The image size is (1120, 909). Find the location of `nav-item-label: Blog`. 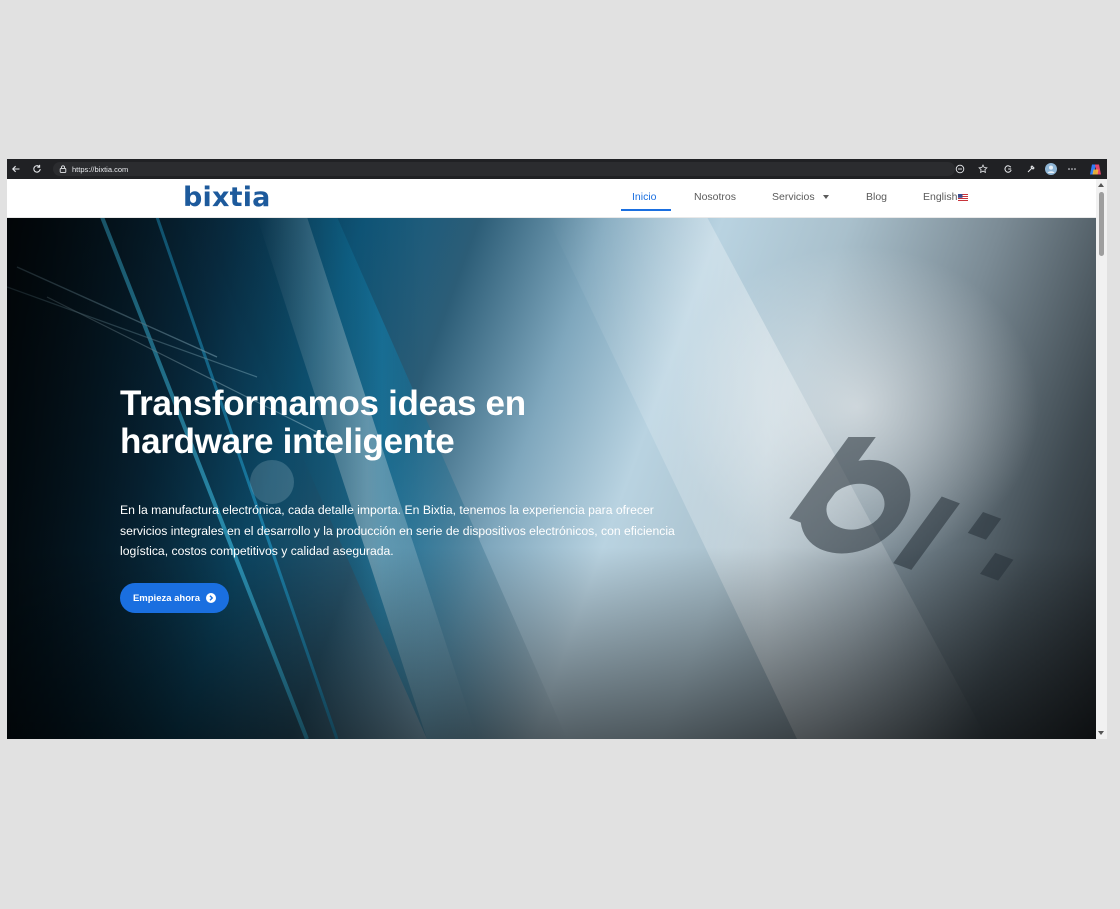

nav-item-label: Blog is located at coordinates (877, 197).